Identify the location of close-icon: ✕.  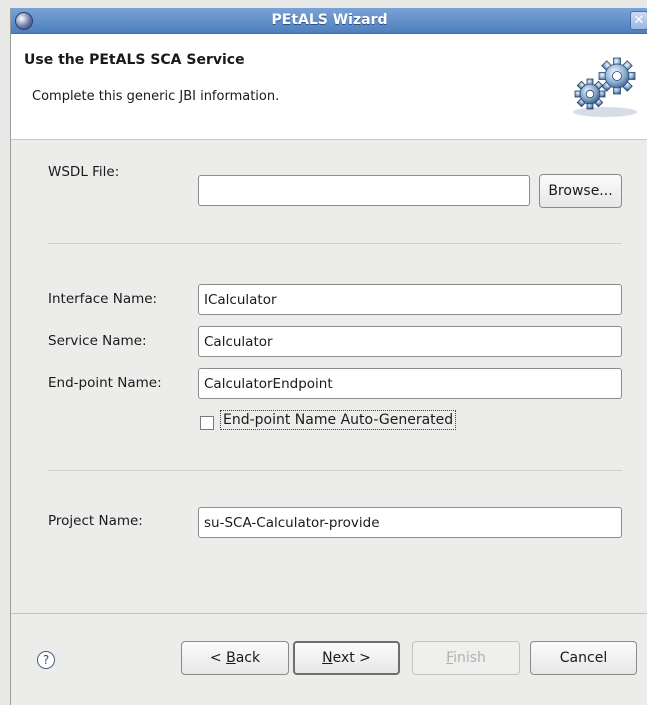
(639, 20).